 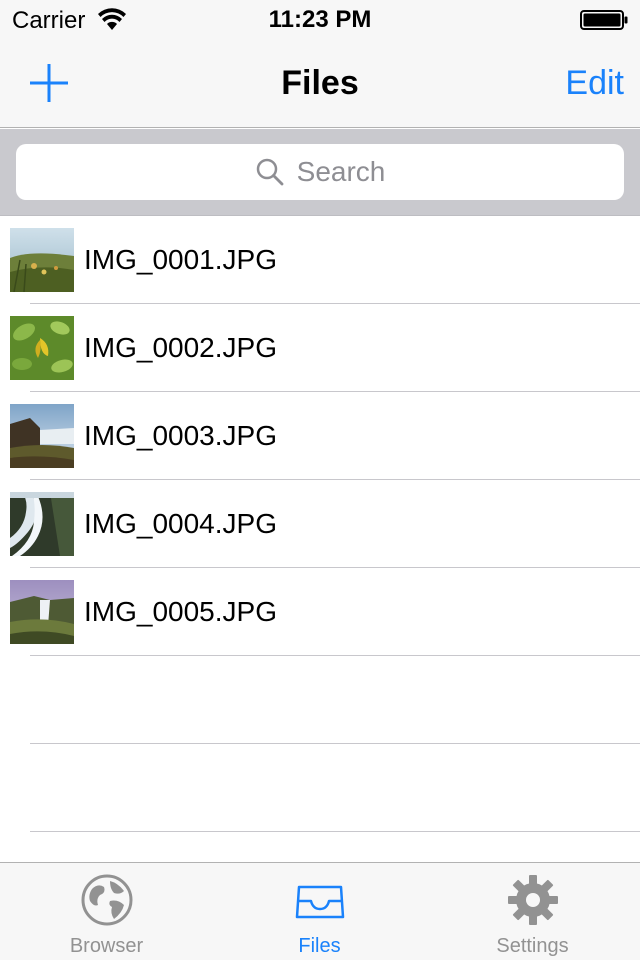 I want to click on file-row: IMG_0002.JPG, so click(x=320, y=348).